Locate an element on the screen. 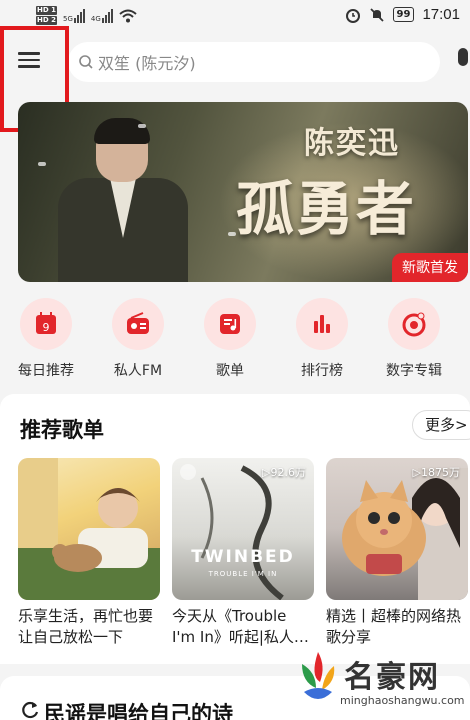  hd2-label: HD 2 is located at coordinates (46, 20).